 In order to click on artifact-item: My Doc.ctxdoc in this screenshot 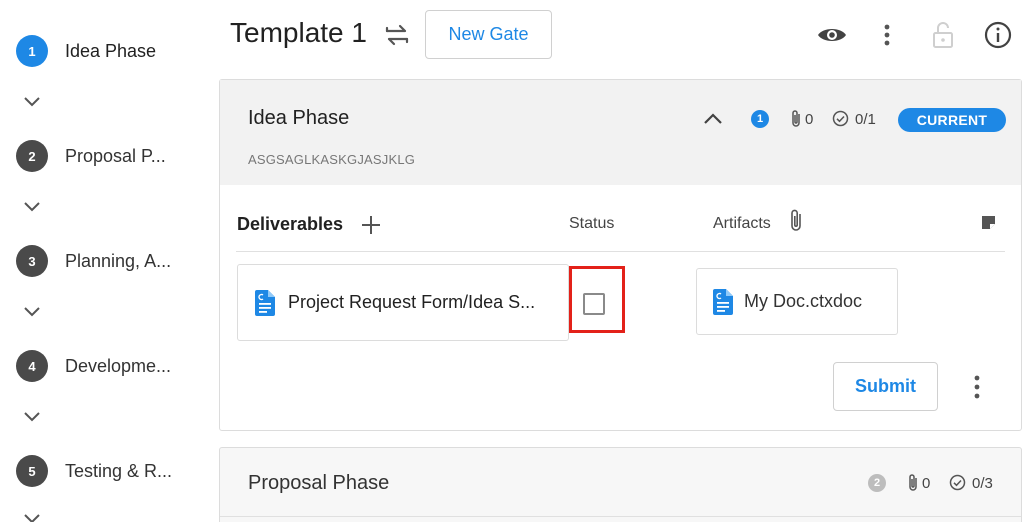, I will do `click(797, 301)`.